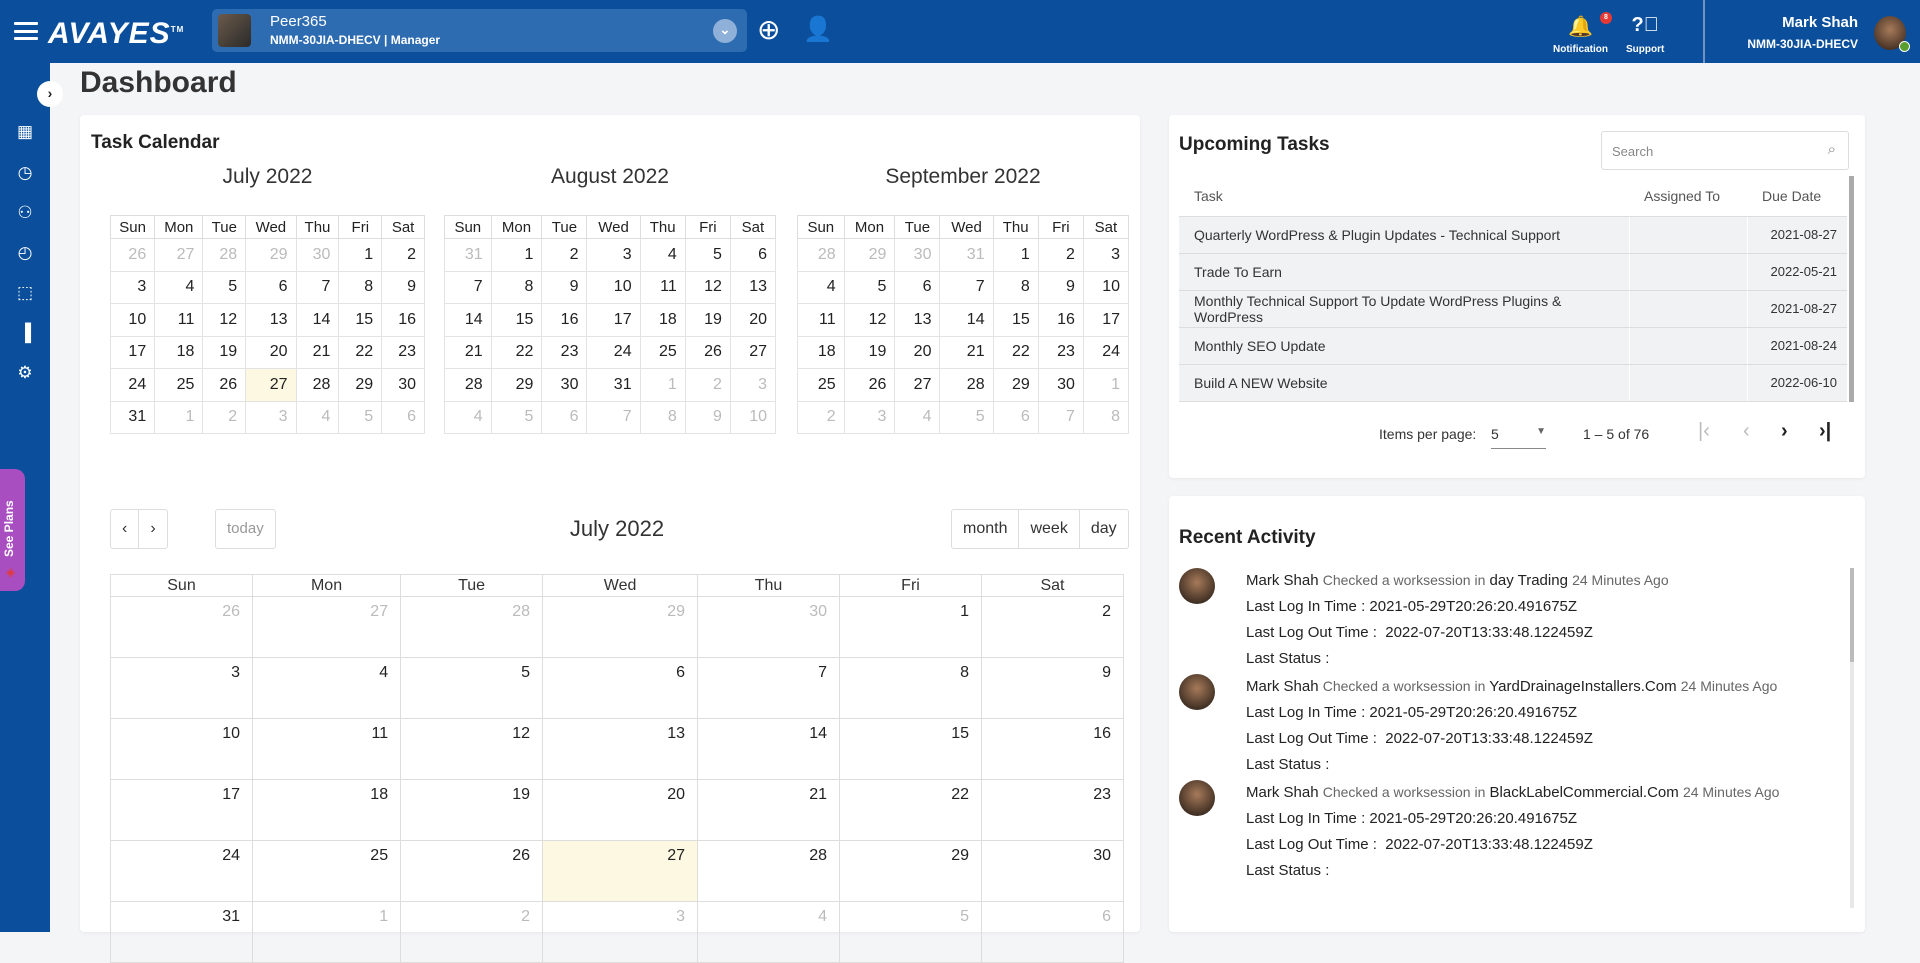 The width and height of the screenshot is (1920, 963). Describe the element at coordinates (1282, 686) in the screenshot. I see `activity-user: Mark Shah` at that location.